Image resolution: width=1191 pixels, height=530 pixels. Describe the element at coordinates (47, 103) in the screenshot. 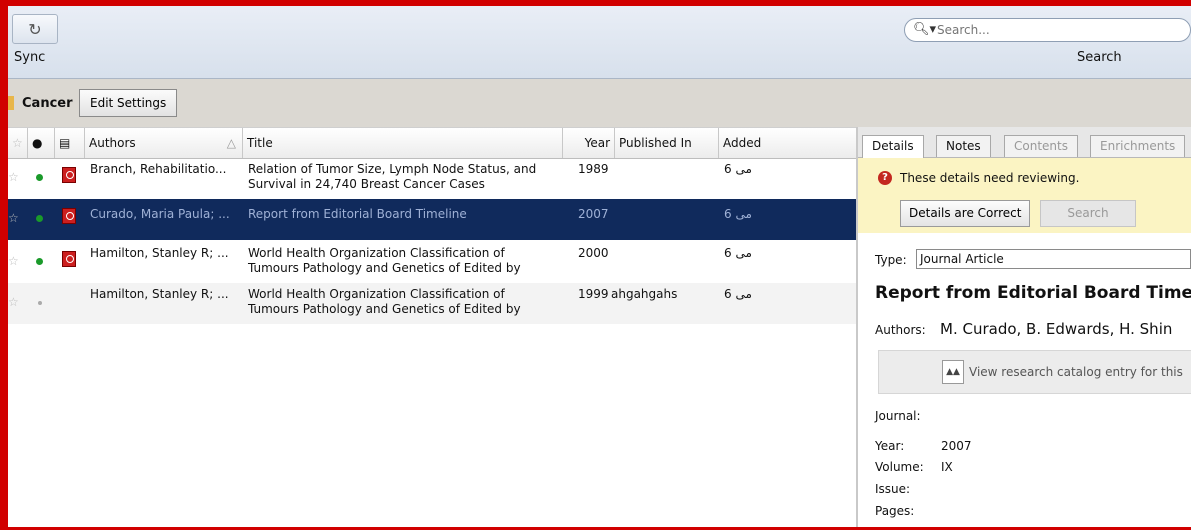

I see `collection-name: Cancer` at that location.